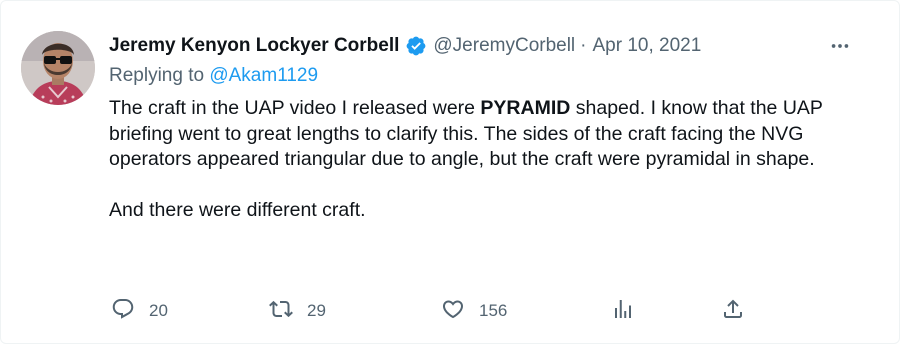 This screenshot has width=900, height=344. I want to click on replying-to: Replying to @Akam1129, so click(484, 79).